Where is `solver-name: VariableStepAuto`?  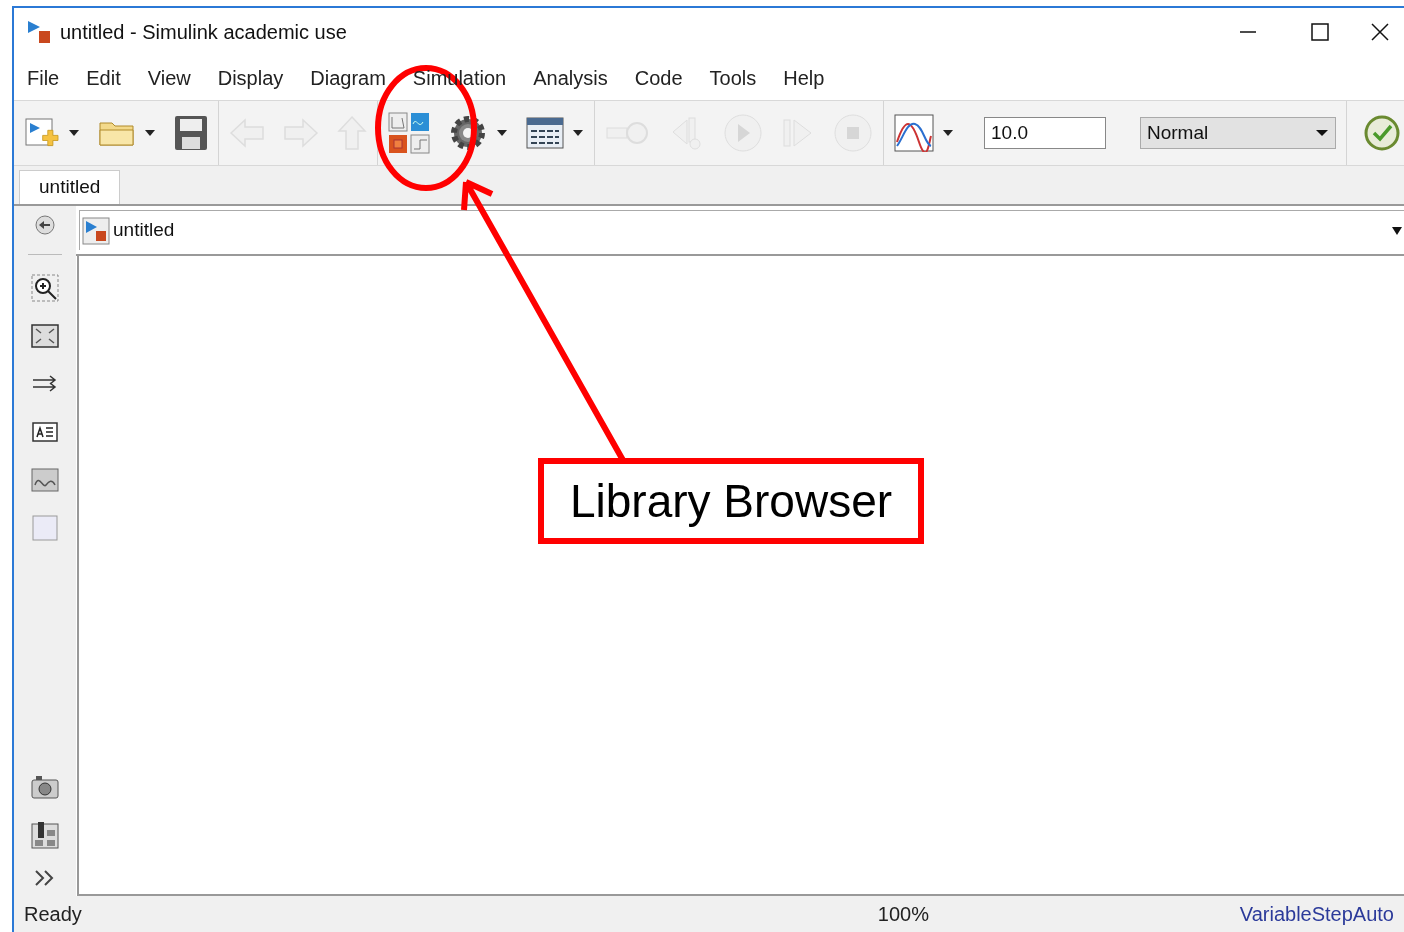
solver-name: VariableStepAuto is located at coordinates (1316, 914).